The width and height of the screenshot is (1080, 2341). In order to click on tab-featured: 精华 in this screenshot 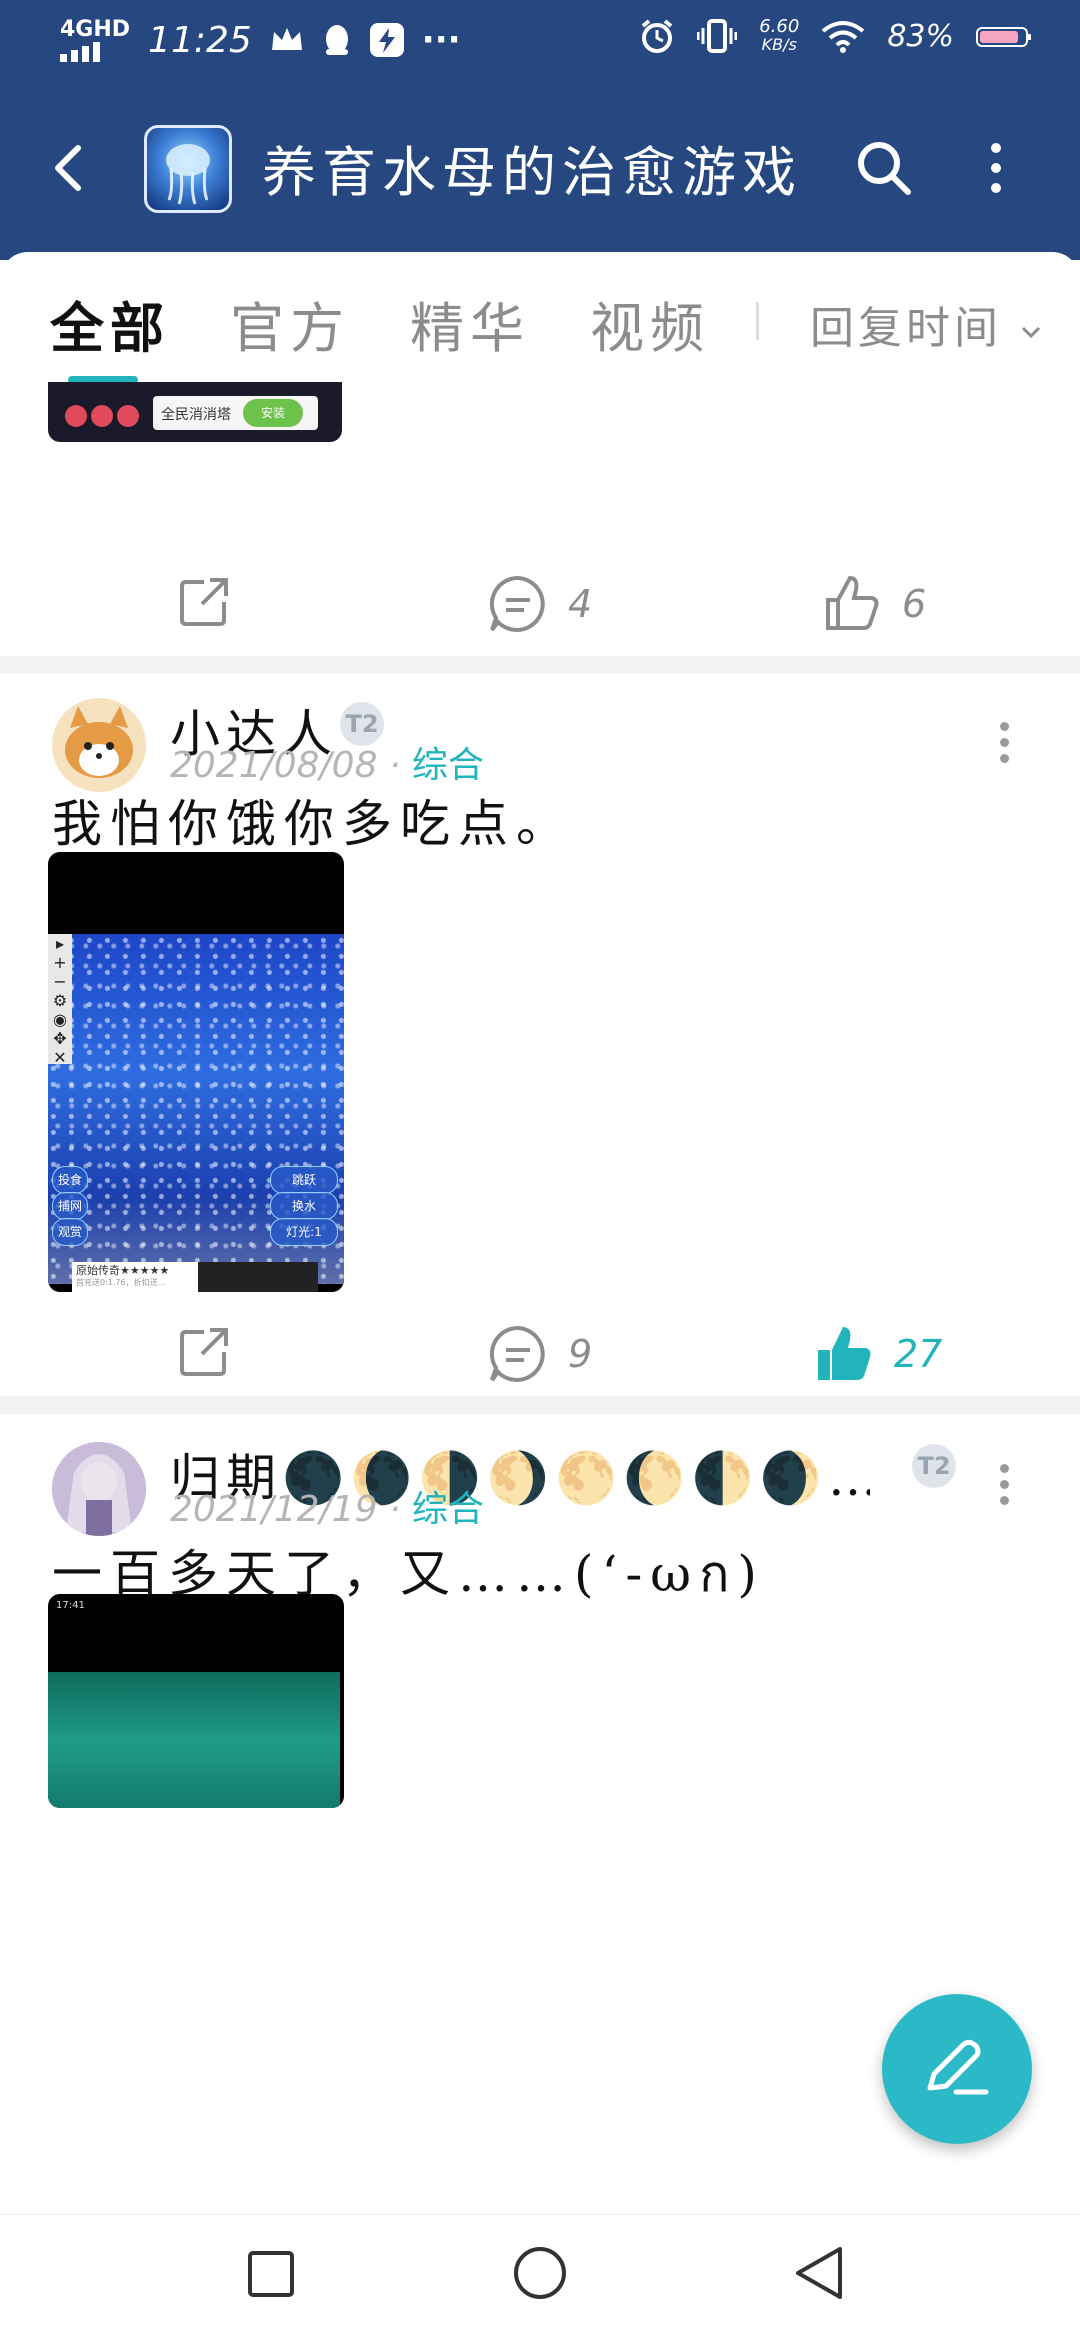, I will do `click(470, 323)`.